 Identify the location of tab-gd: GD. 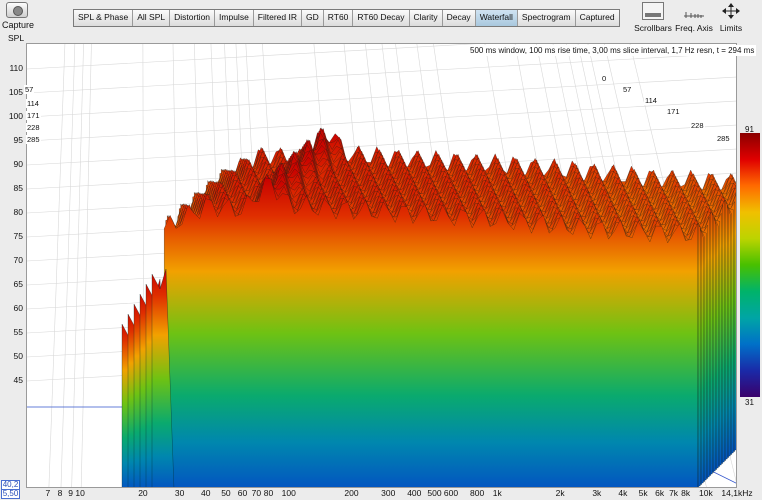
(313, 18).